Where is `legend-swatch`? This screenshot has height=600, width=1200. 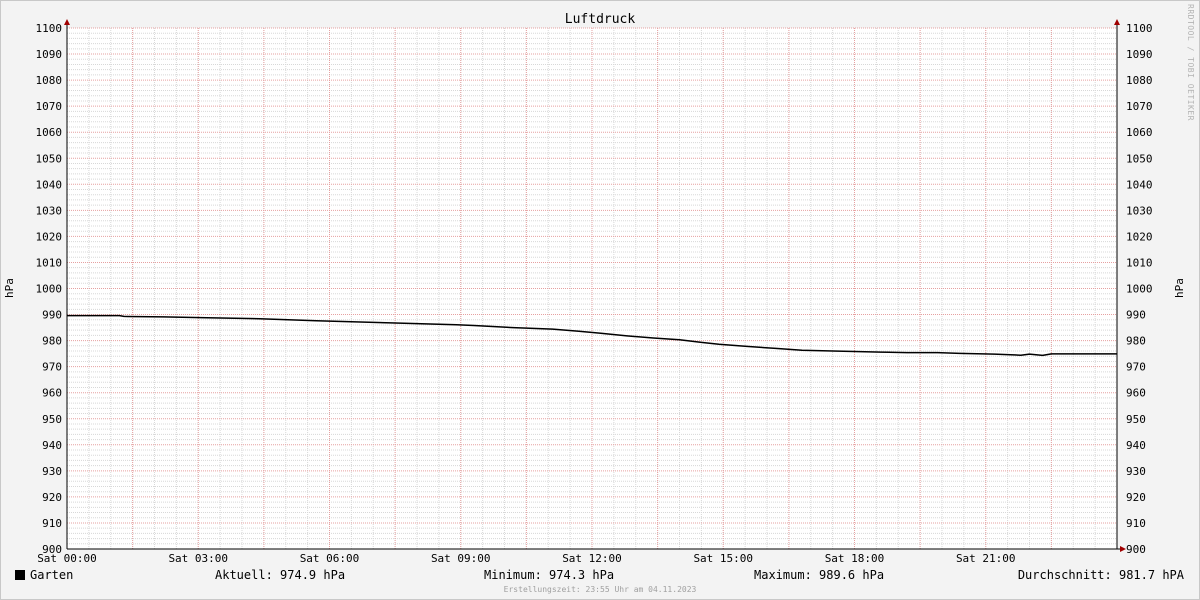
legend-swatch is located at coordinates (20, 575).